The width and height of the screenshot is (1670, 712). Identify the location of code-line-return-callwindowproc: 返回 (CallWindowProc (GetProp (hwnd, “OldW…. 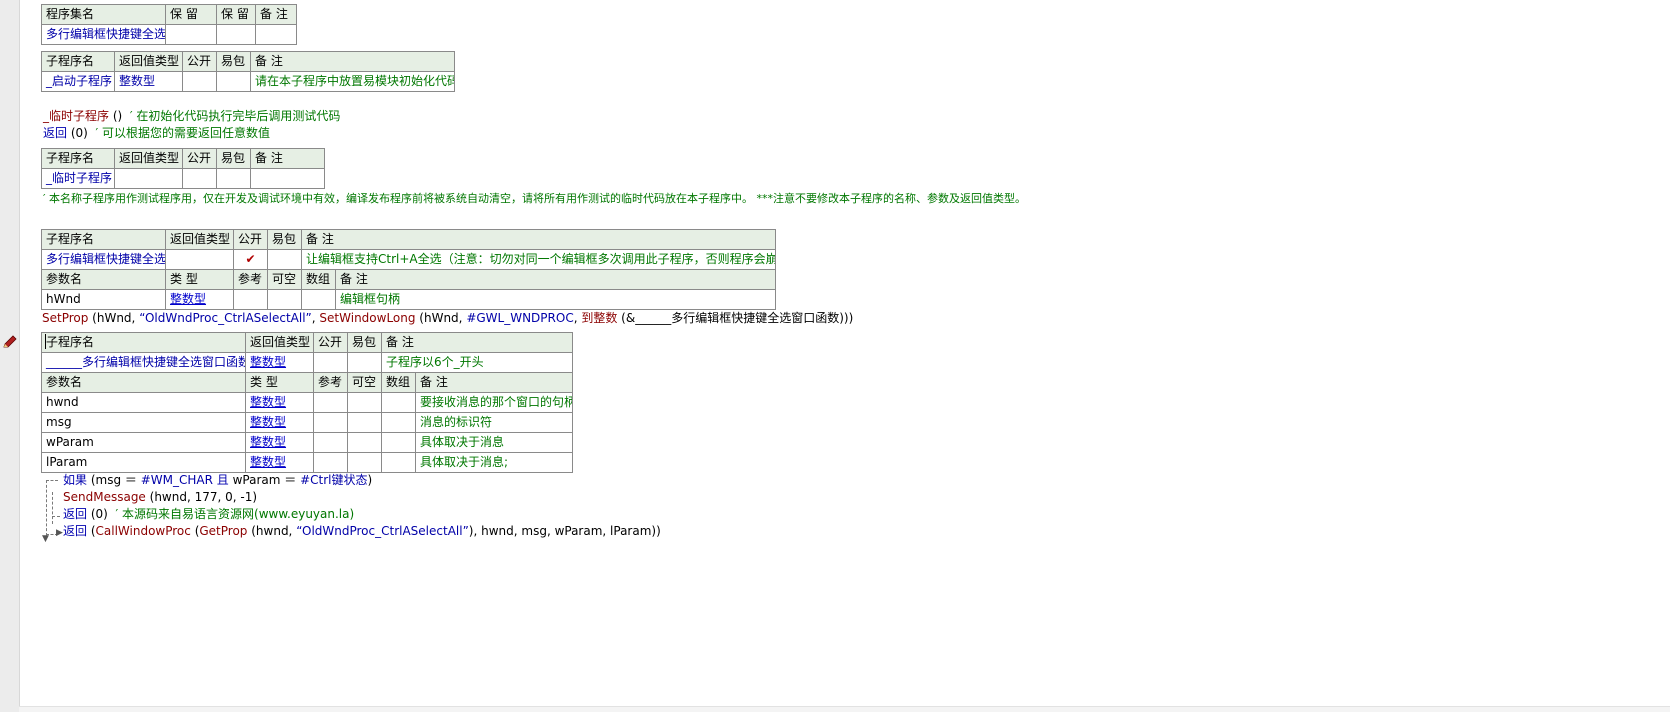
(362, 531).